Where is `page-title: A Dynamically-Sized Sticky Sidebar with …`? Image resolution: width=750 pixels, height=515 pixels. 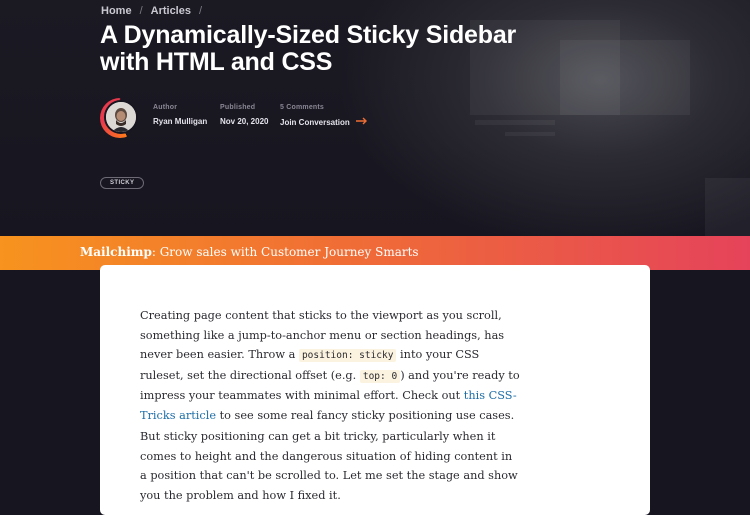 page-title: A Dynamically-Sized Sticky Sidebar with … is located at coordinates (335, 49).